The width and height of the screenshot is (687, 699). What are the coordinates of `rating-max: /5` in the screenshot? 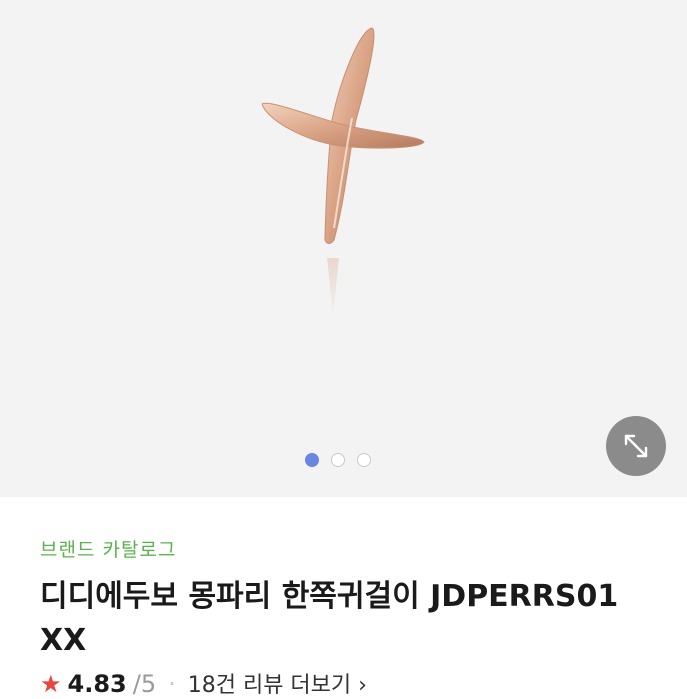 It's located at (144, 684).